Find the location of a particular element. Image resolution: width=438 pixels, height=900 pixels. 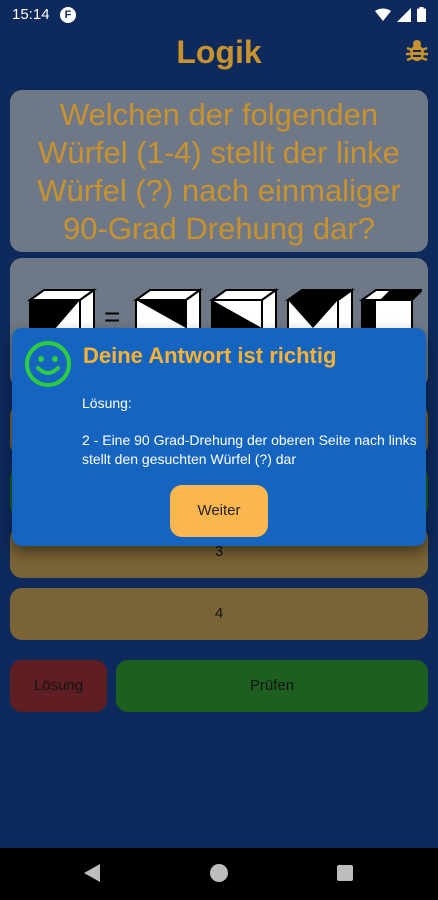

question-line: Welchen der folgenden is located at coordinates (219, 114).